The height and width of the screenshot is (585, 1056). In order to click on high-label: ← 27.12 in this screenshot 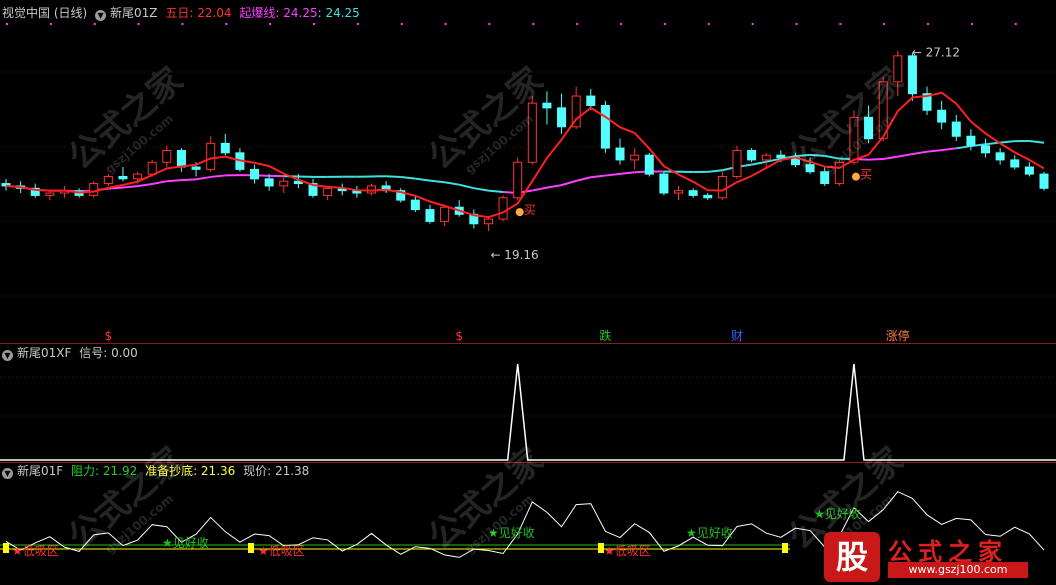, I will do `click(936, 53)`.